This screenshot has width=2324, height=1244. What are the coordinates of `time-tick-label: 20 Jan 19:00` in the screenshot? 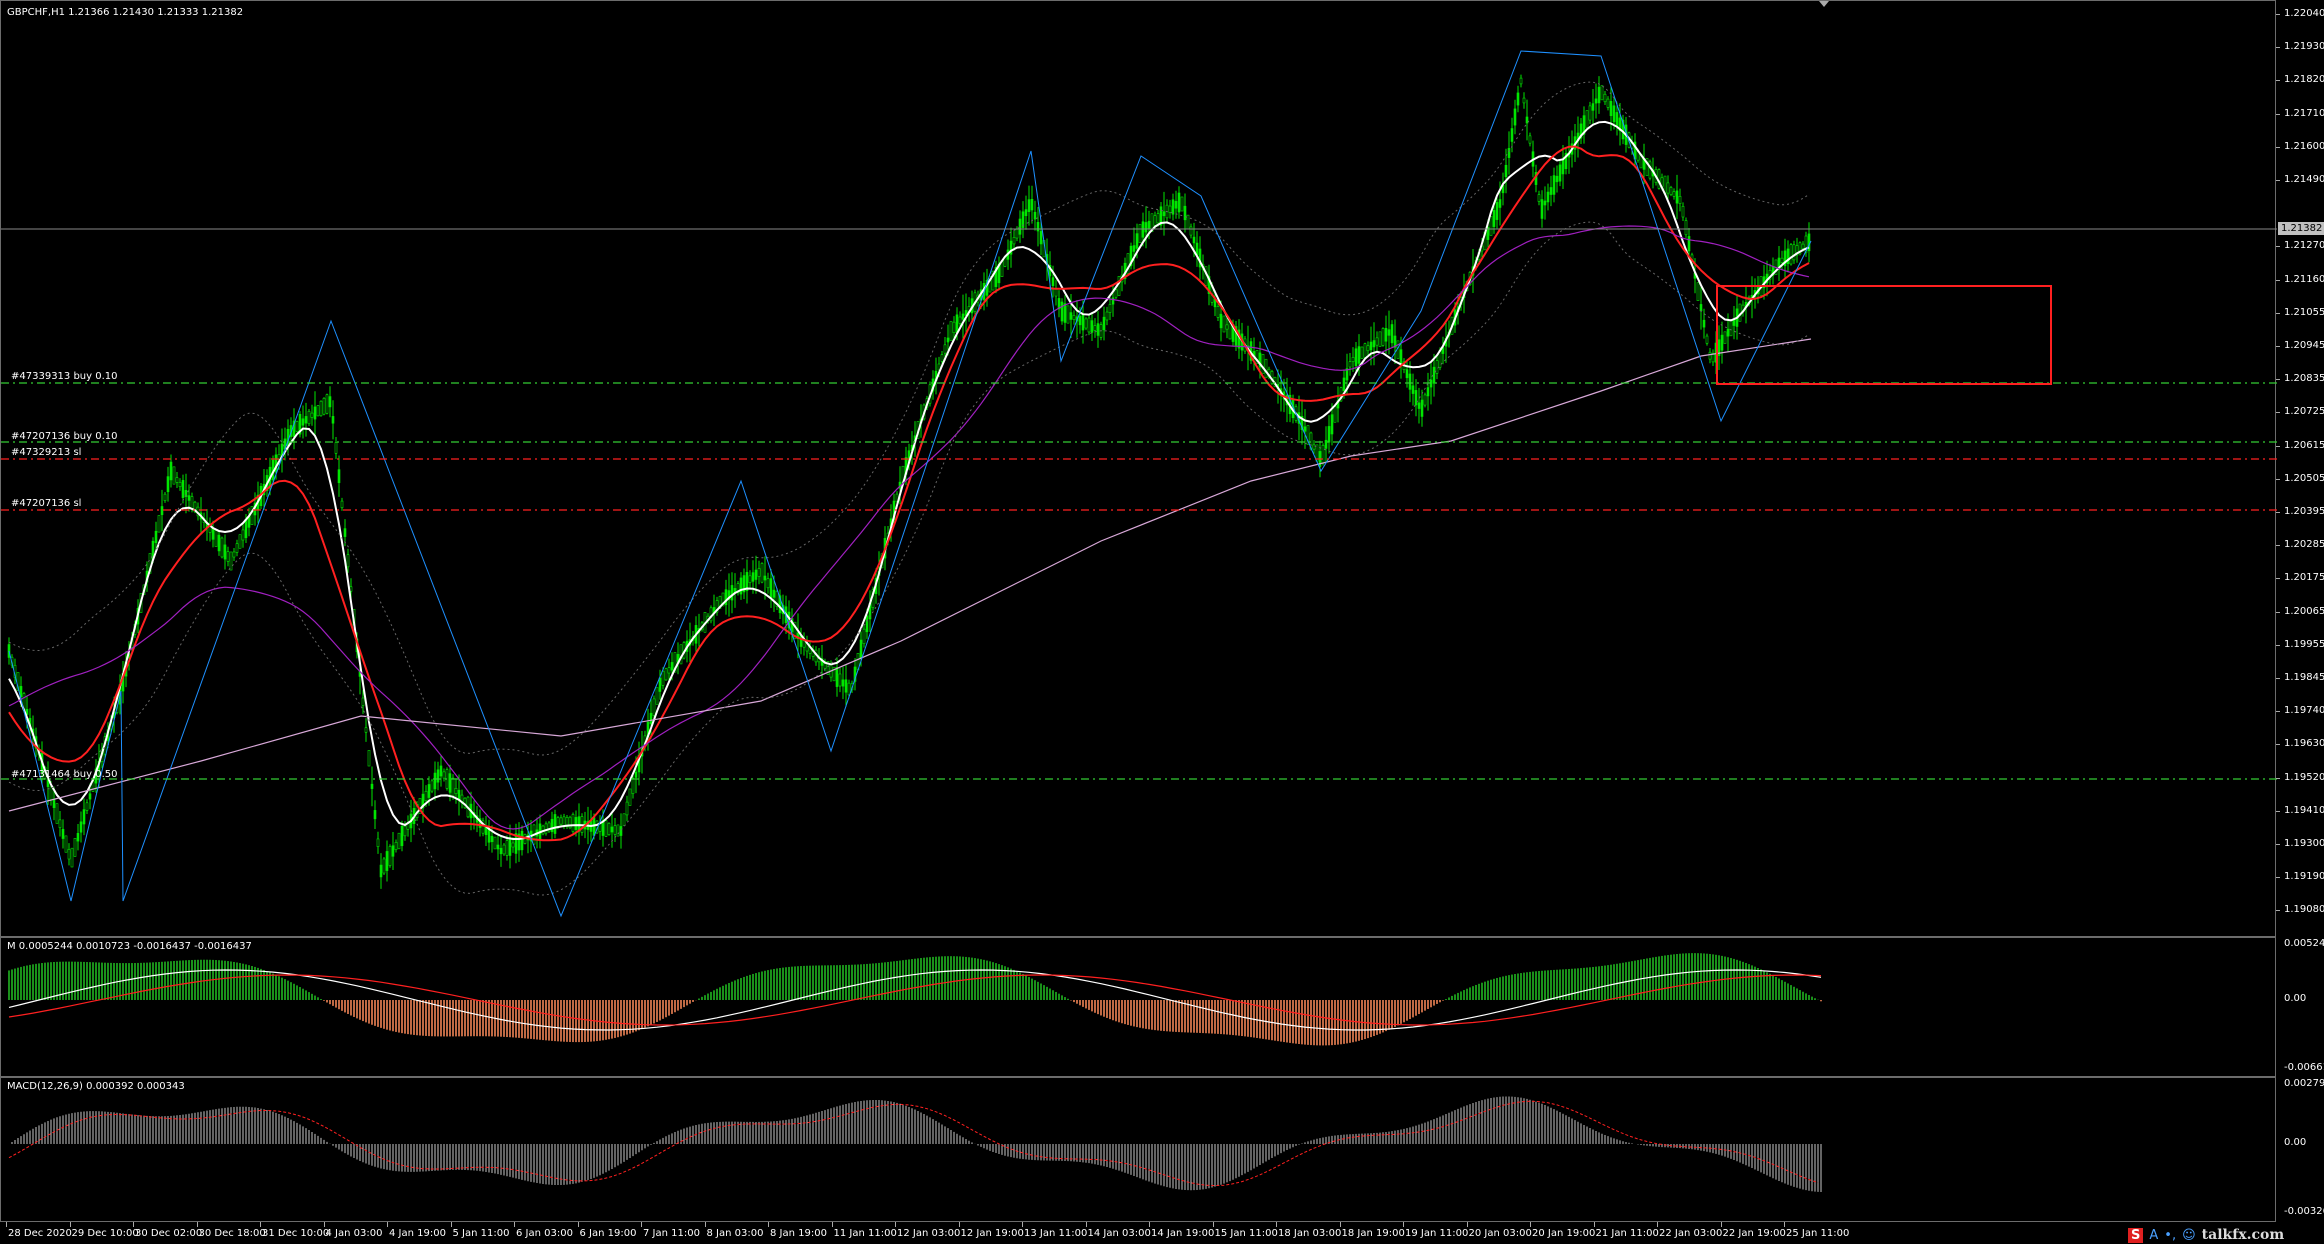 It's located at (1564, 1233).